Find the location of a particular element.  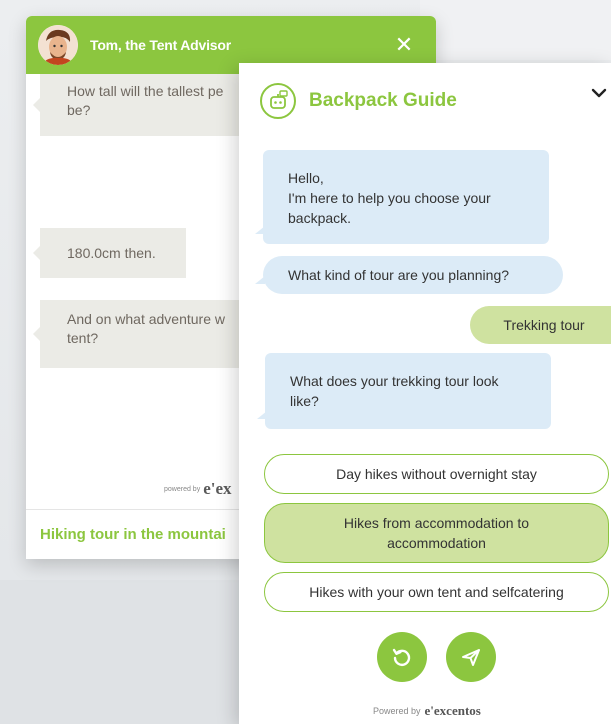

backpack-guide-header: Backpack Guide is located at coordinates (425, 102).